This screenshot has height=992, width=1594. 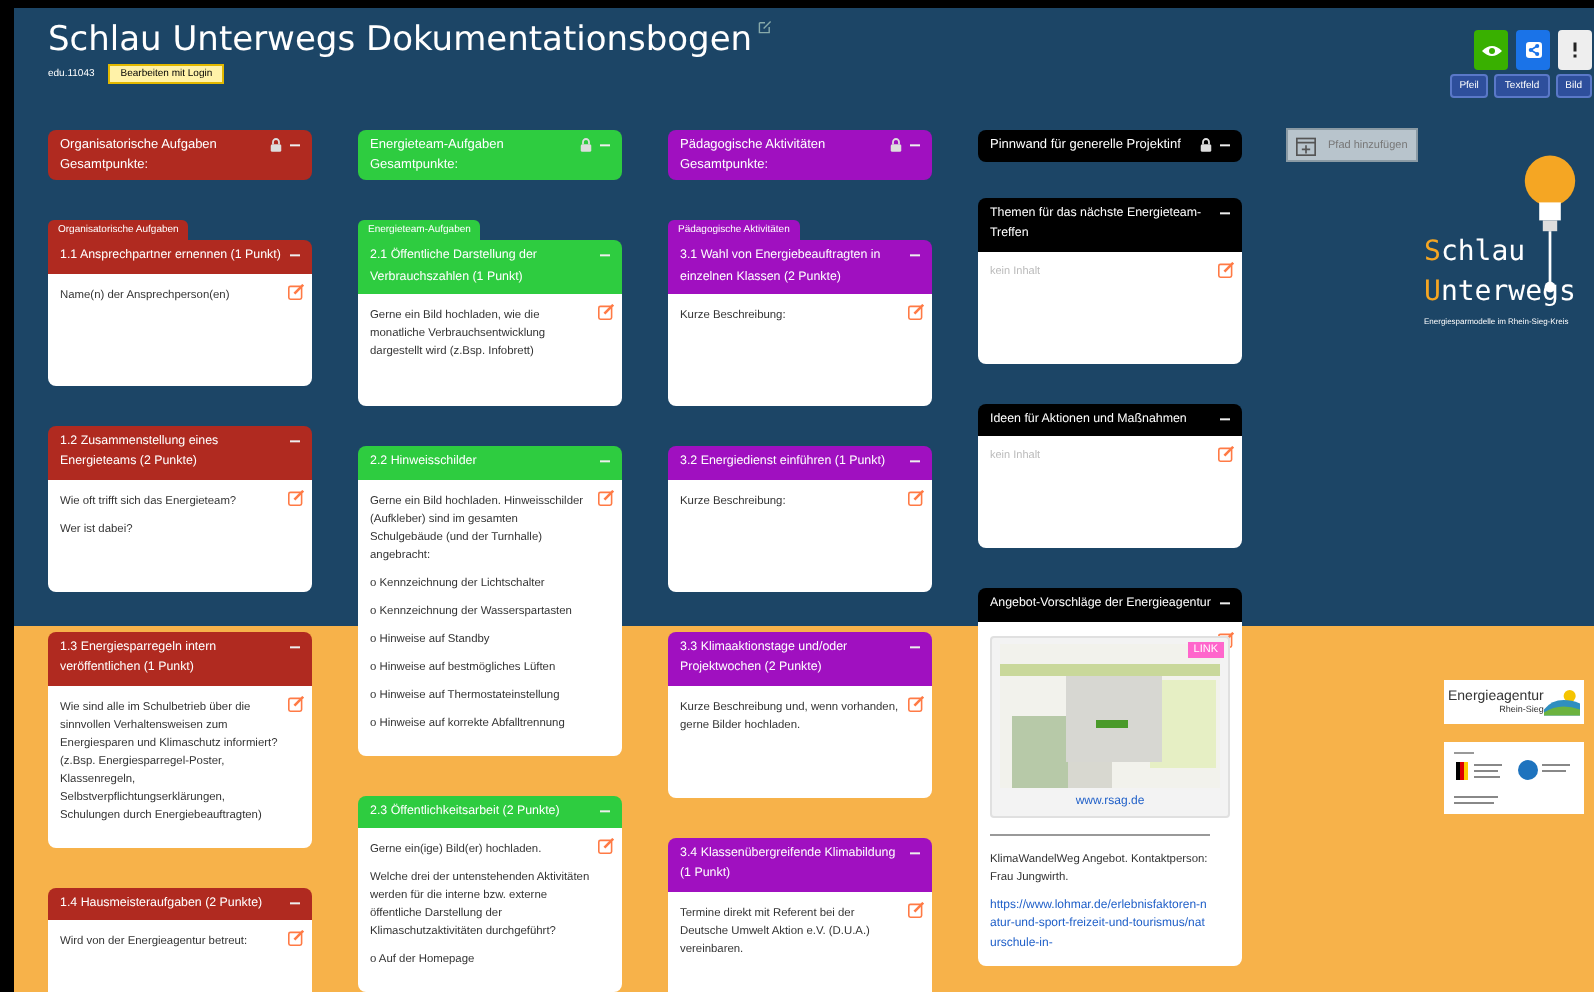 I want to click on share-button, so click(x=1533, y=50).